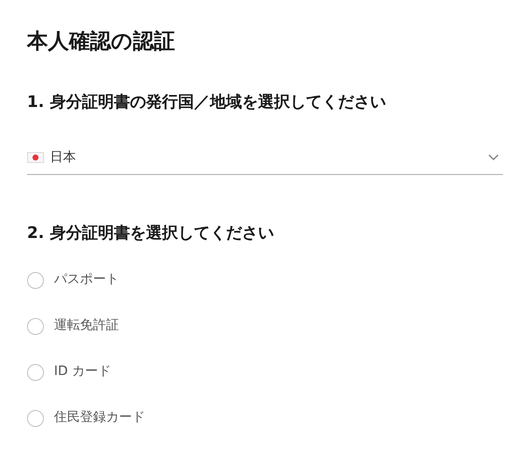 Image resolution: width=527 pixels, height=460 pixels. What do you see at coordinates (207, 102) in the screenshot?
I see `section-heading: 1. 身分証明書の発行国／地域を選択してください` at bounding box center [207, 102].